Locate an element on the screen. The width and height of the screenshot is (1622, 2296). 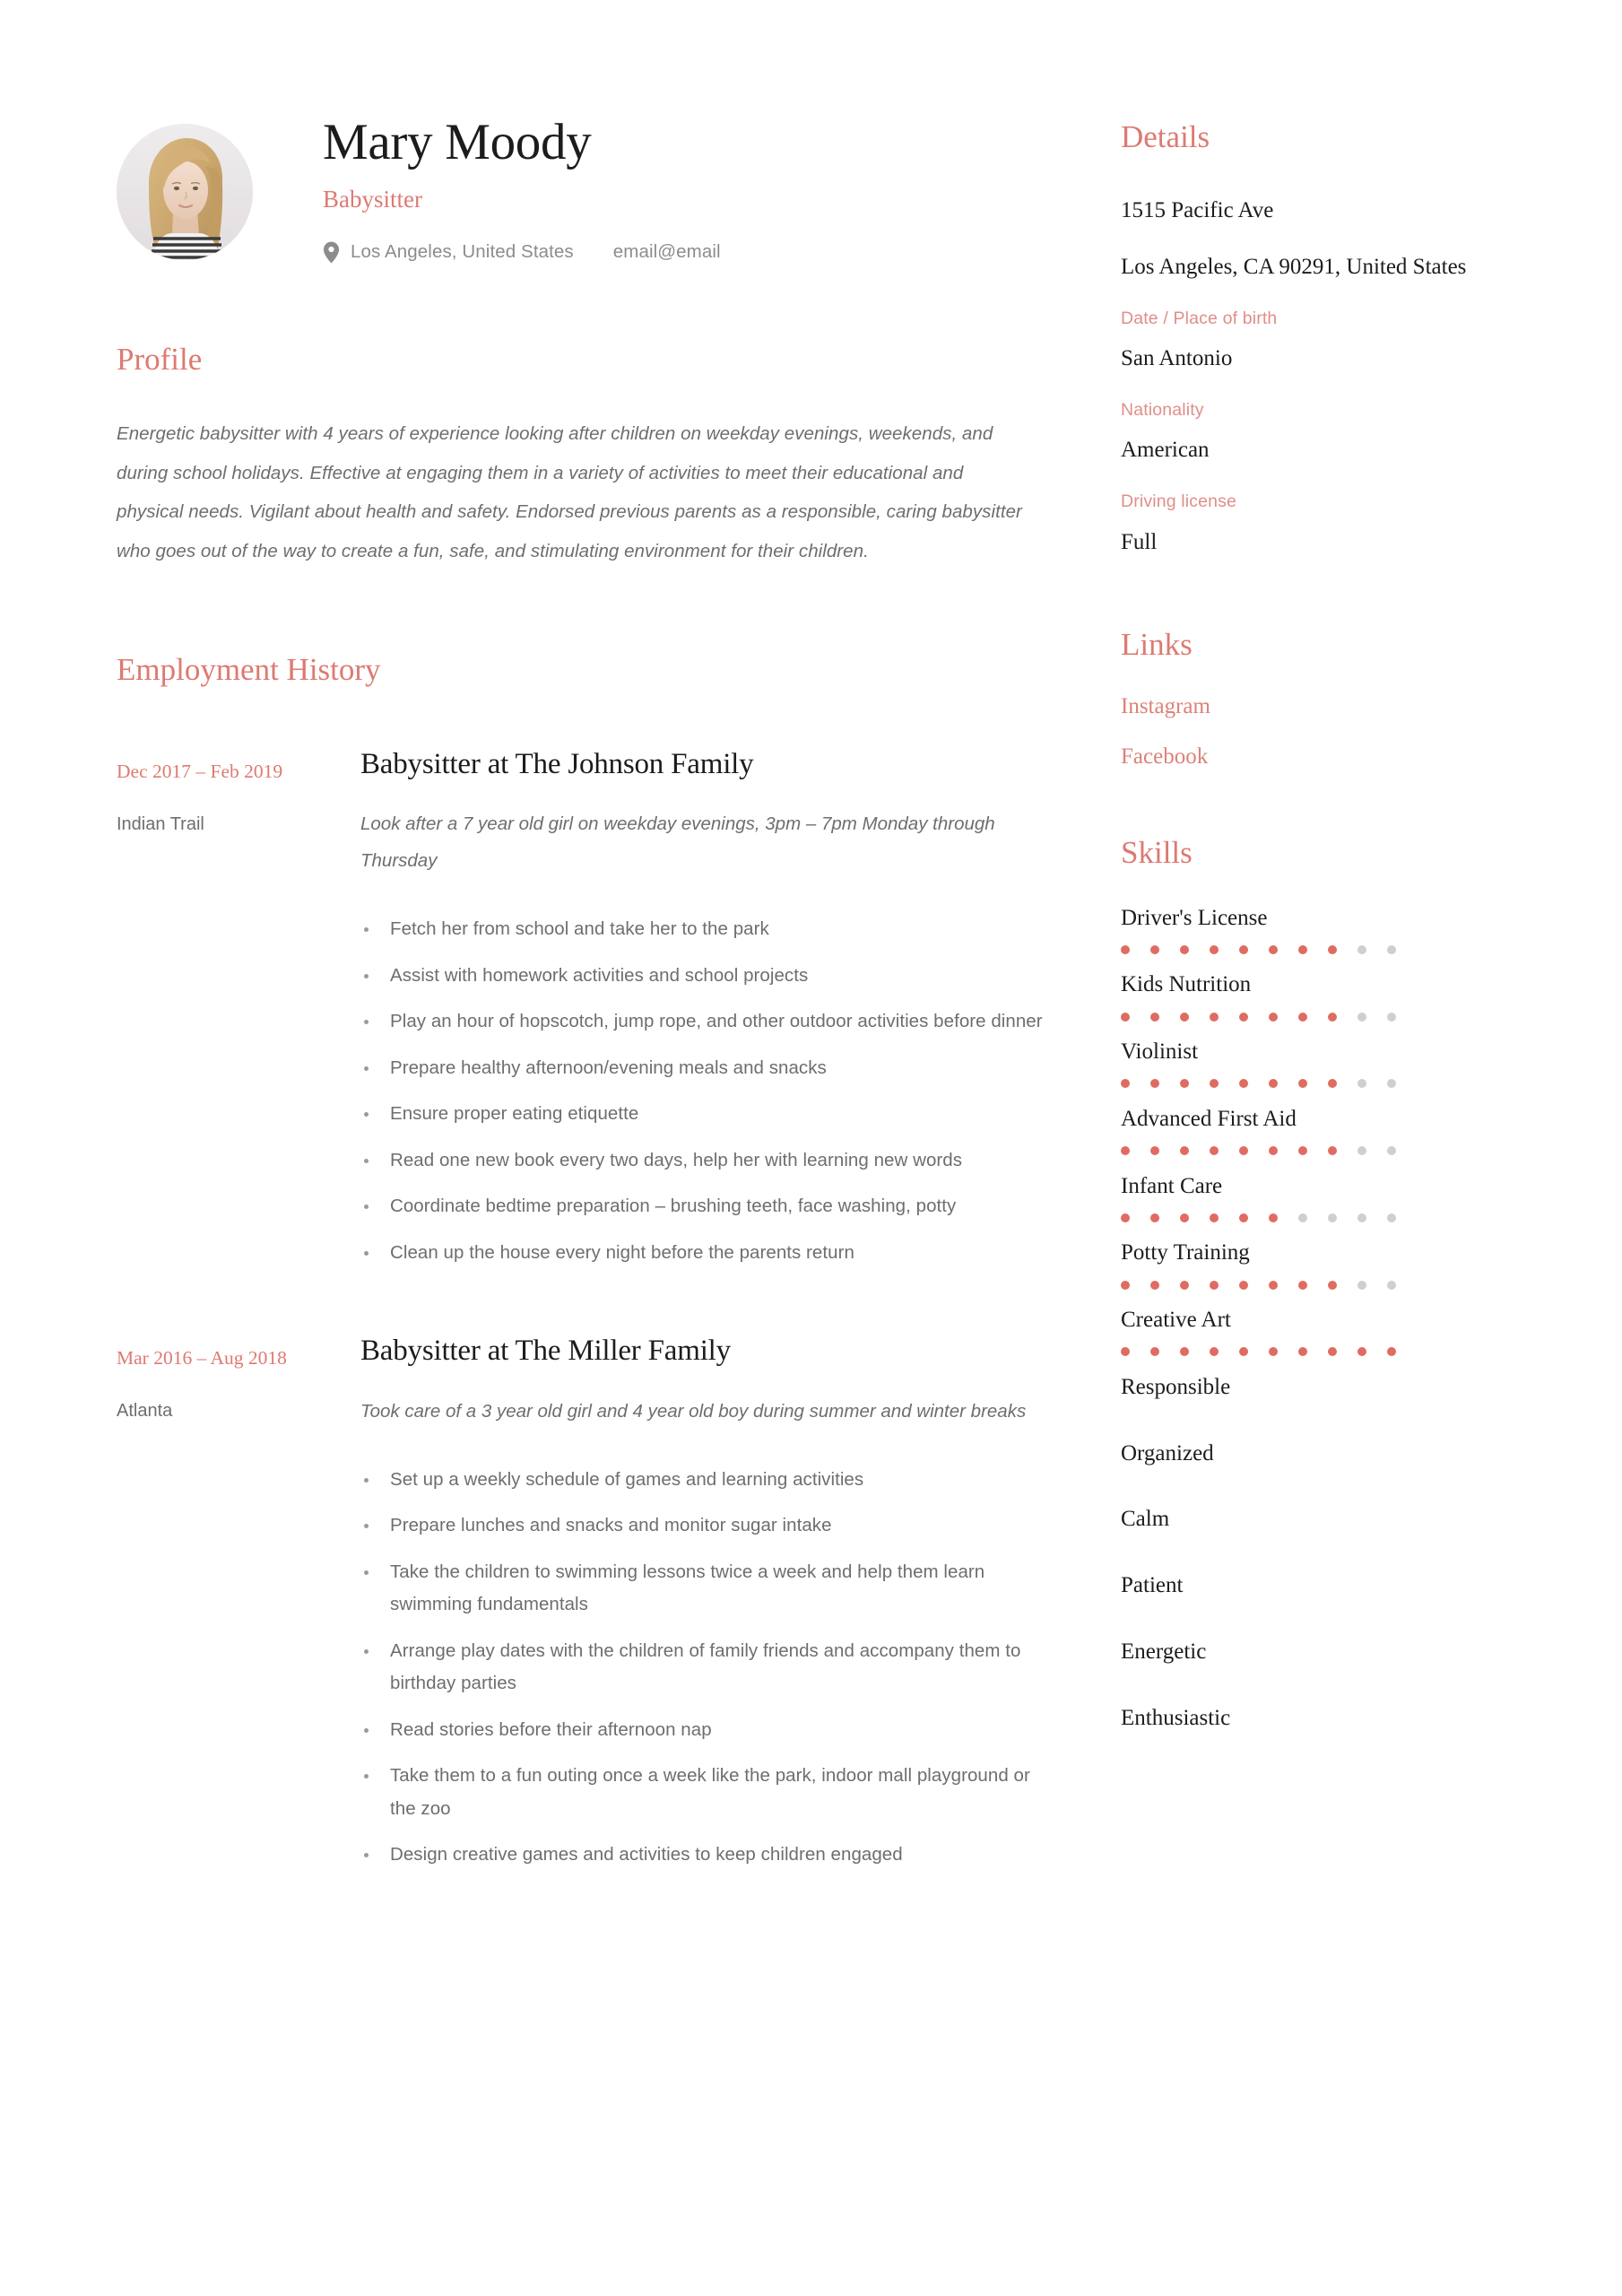
links-heading: Links is located at coordinates (1157, 644).